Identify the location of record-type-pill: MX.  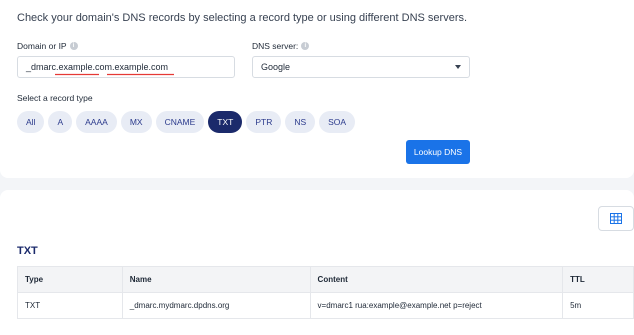
(136, 122).